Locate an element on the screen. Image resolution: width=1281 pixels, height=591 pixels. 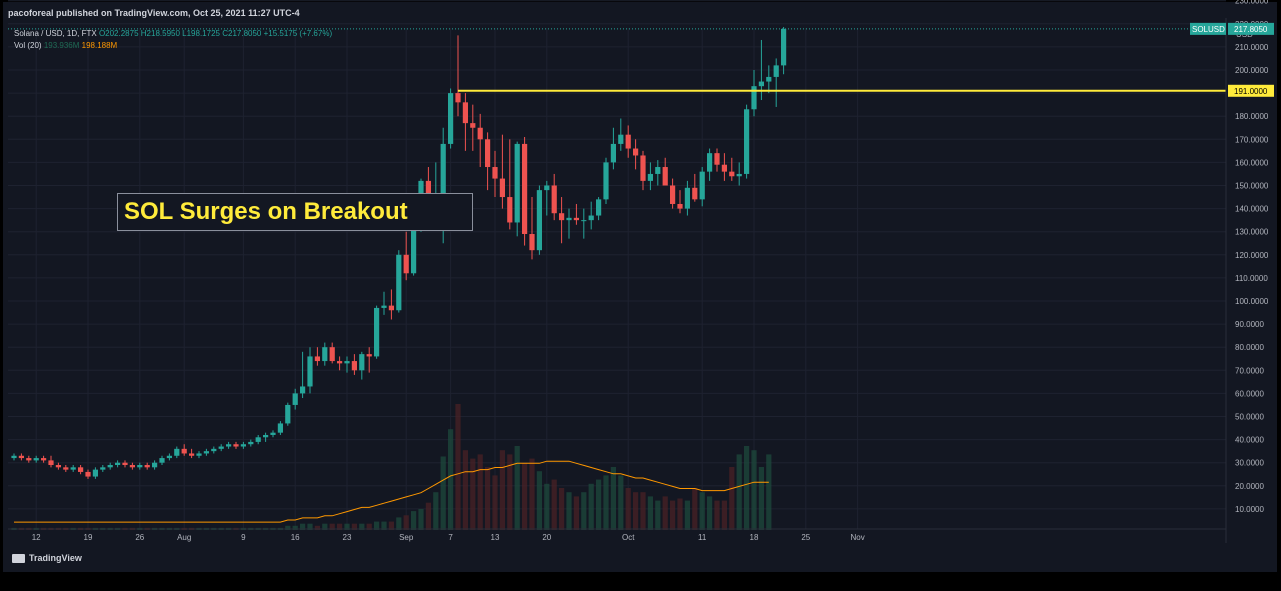
volume-ma-value: 198.188M is located at coordinates (99, 45).